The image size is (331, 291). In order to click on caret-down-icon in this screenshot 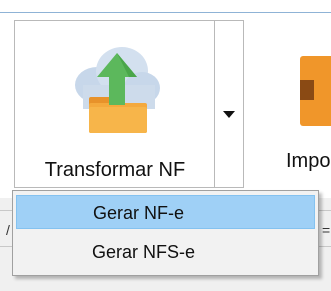, I will do `click(229, 114)`.